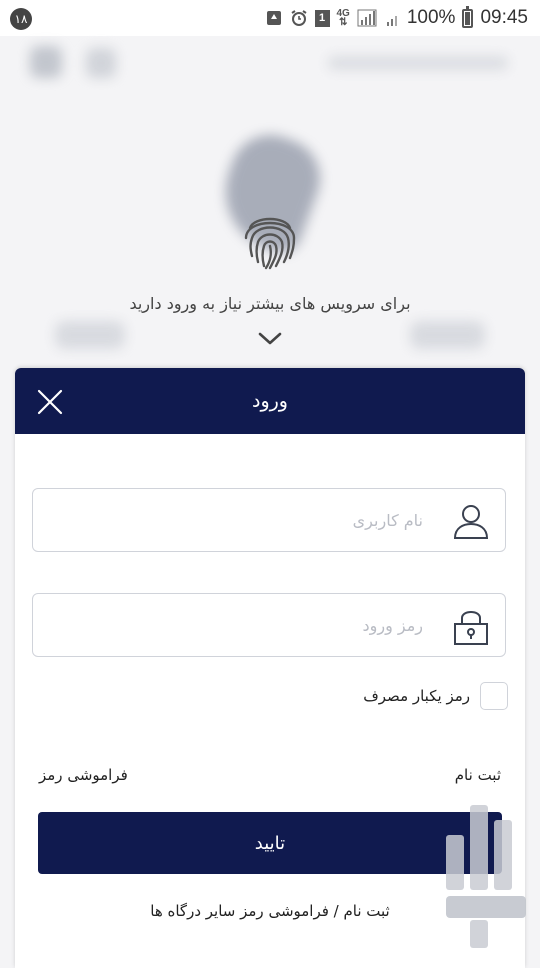  What do you see at coordinates (504, 17) in the screenshot?
I see `clock: 09:45` at bounding box center [504, 17].